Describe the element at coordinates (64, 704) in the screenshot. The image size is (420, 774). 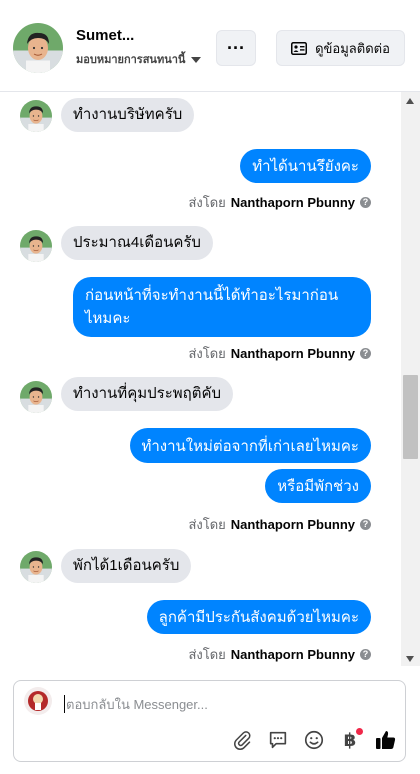
I see `text-cursor` at that location.